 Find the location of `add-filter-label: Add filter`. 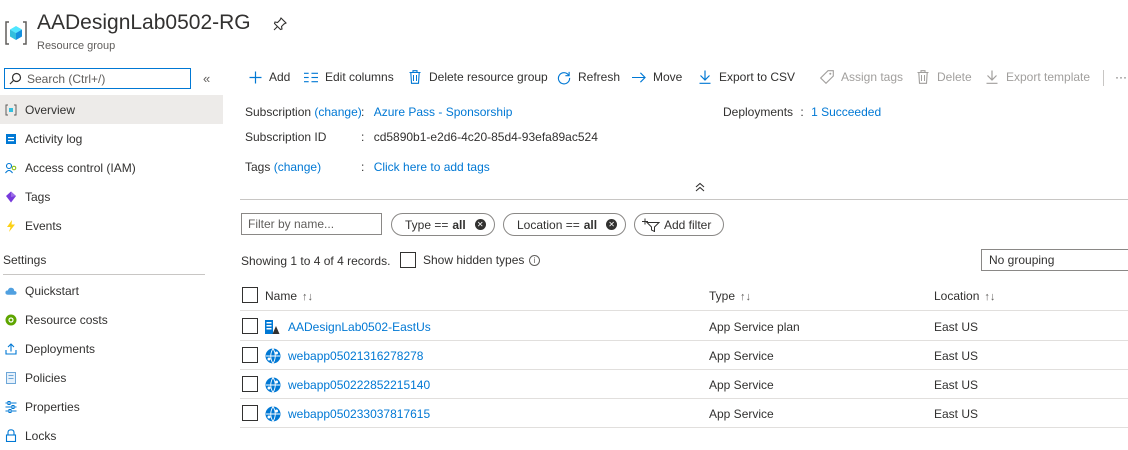

add-filter-label: Add filter is located at coordinates (688, 224).